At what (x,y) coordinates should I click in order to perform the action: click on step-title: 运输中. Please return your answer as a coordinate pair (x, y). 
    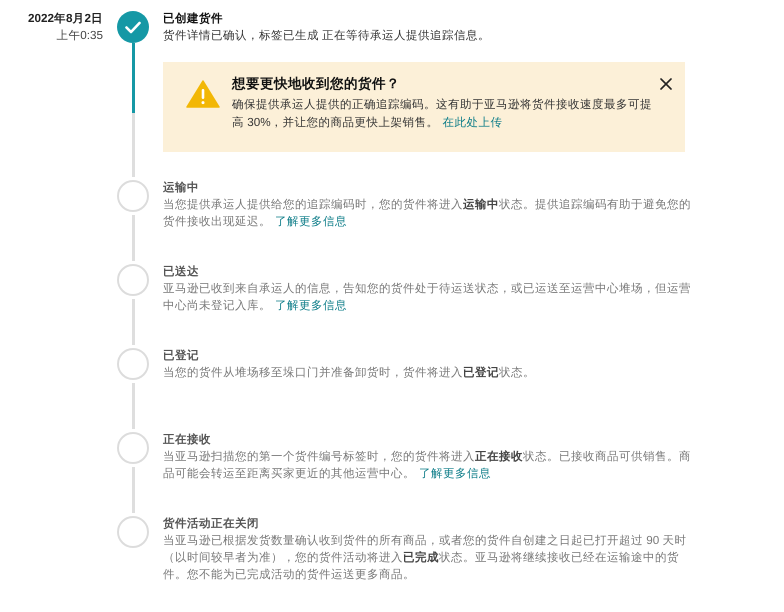
    Looking at the image, I should click on (181, 188).